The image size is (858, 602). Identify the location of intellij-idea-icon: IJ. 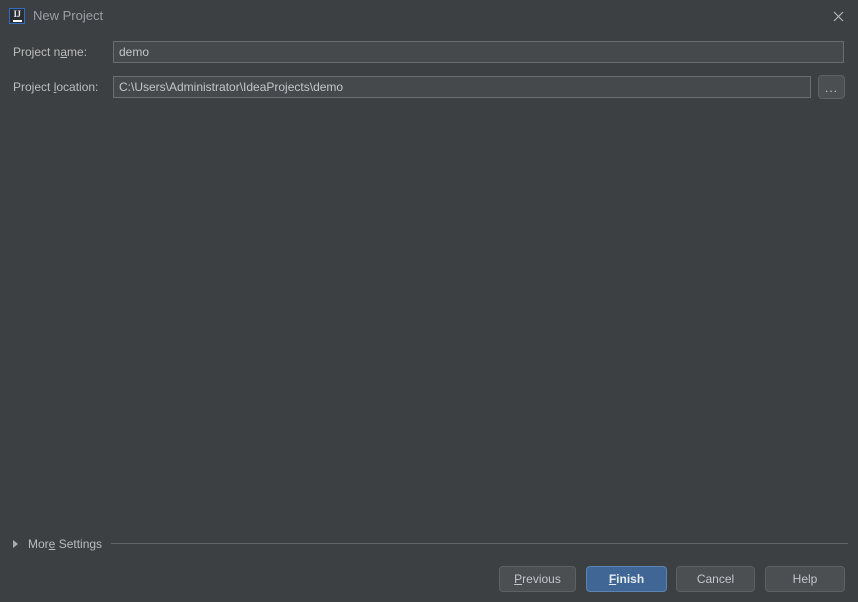
(17, 16).